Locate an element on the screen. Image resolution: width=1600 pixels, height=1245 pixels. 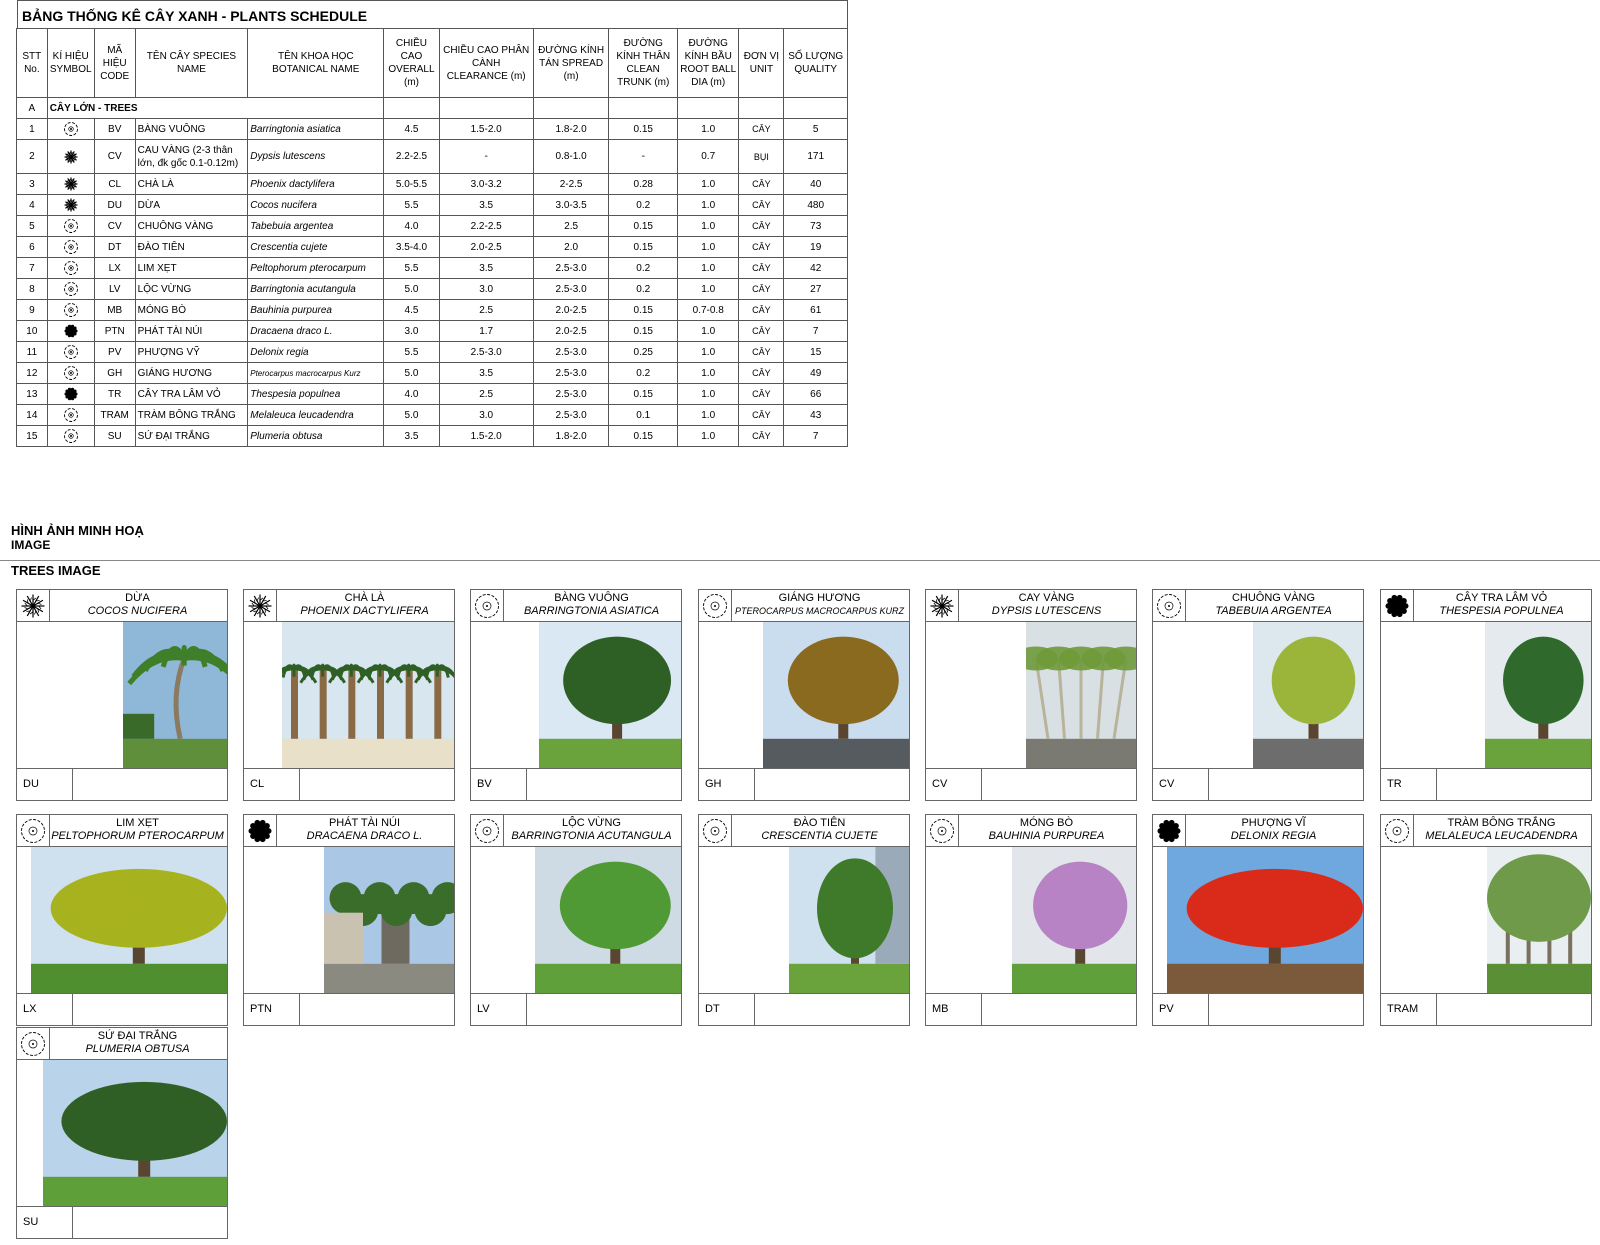
row-code: PTN is located at coordinates (114, 331).